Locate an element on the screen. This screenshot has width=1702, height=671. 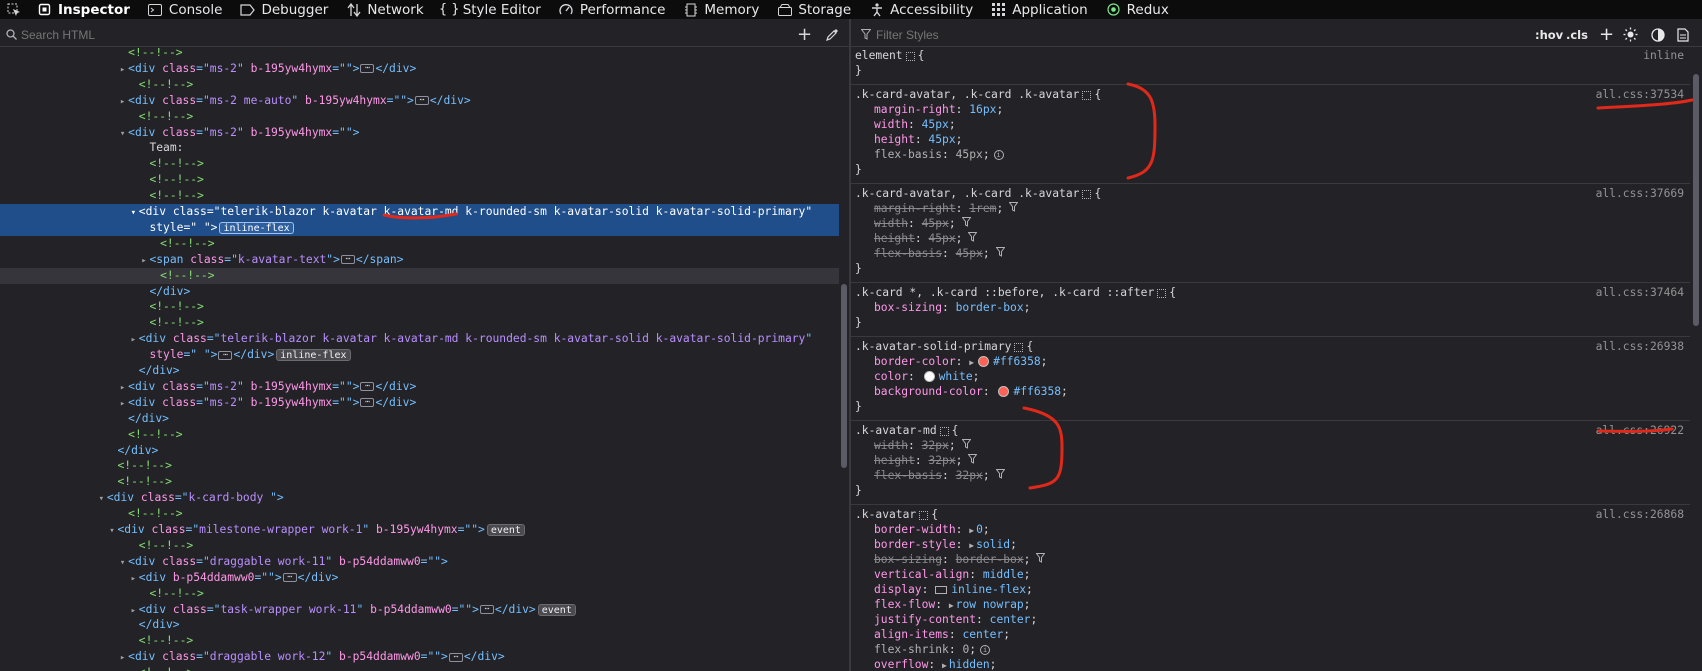
tab-style-editor: { } Style Editor is located at coordinates (491, 9).